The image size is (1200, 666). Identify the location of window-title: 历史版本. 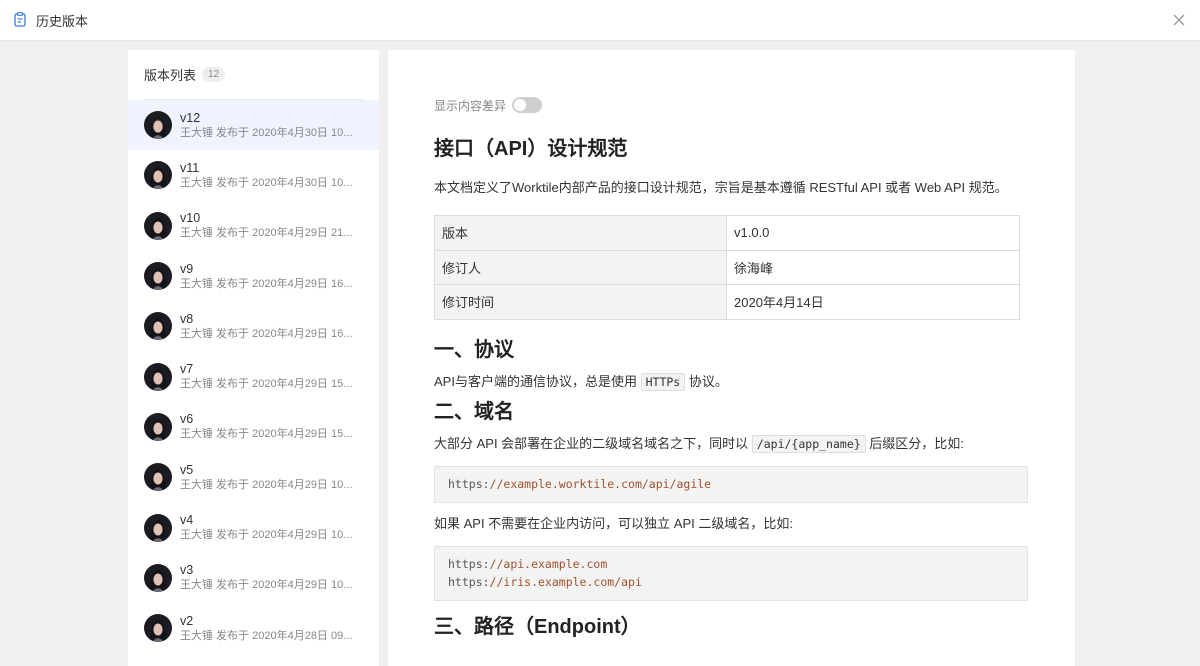
(62, 21).